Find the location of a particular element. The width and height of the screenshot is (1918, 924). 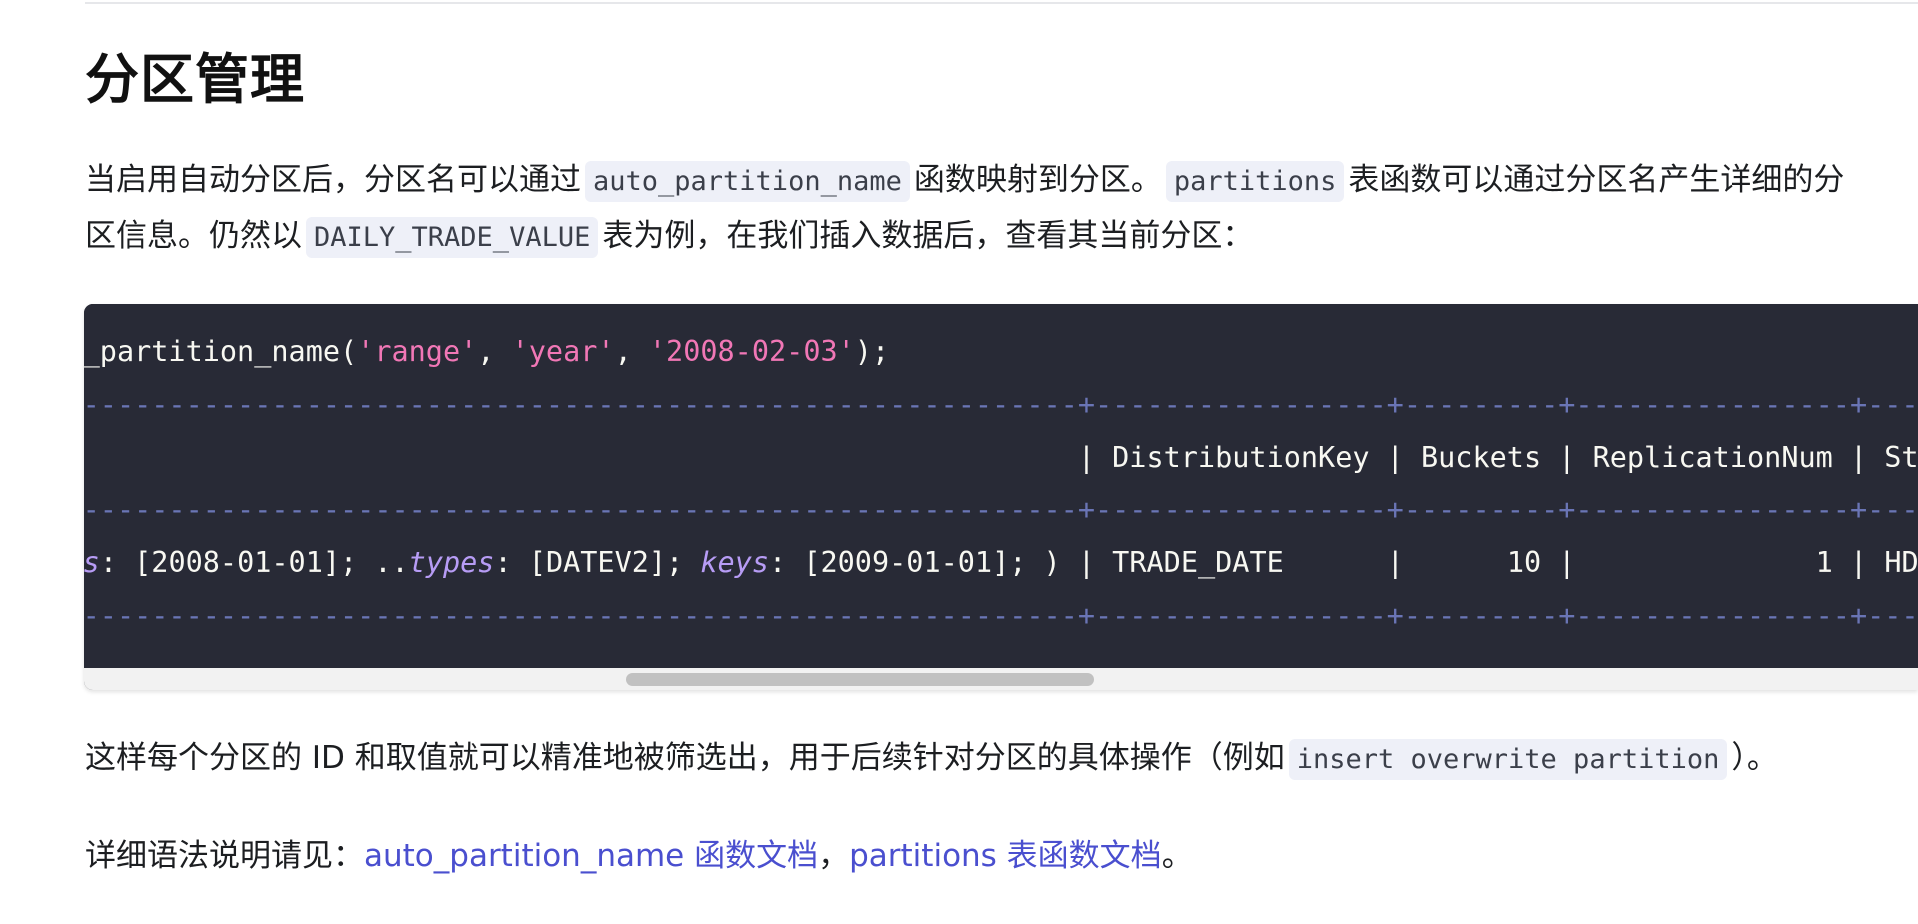

inline-code-auto-partition-name: auto_partition_name is located at coordinates (747, 181).